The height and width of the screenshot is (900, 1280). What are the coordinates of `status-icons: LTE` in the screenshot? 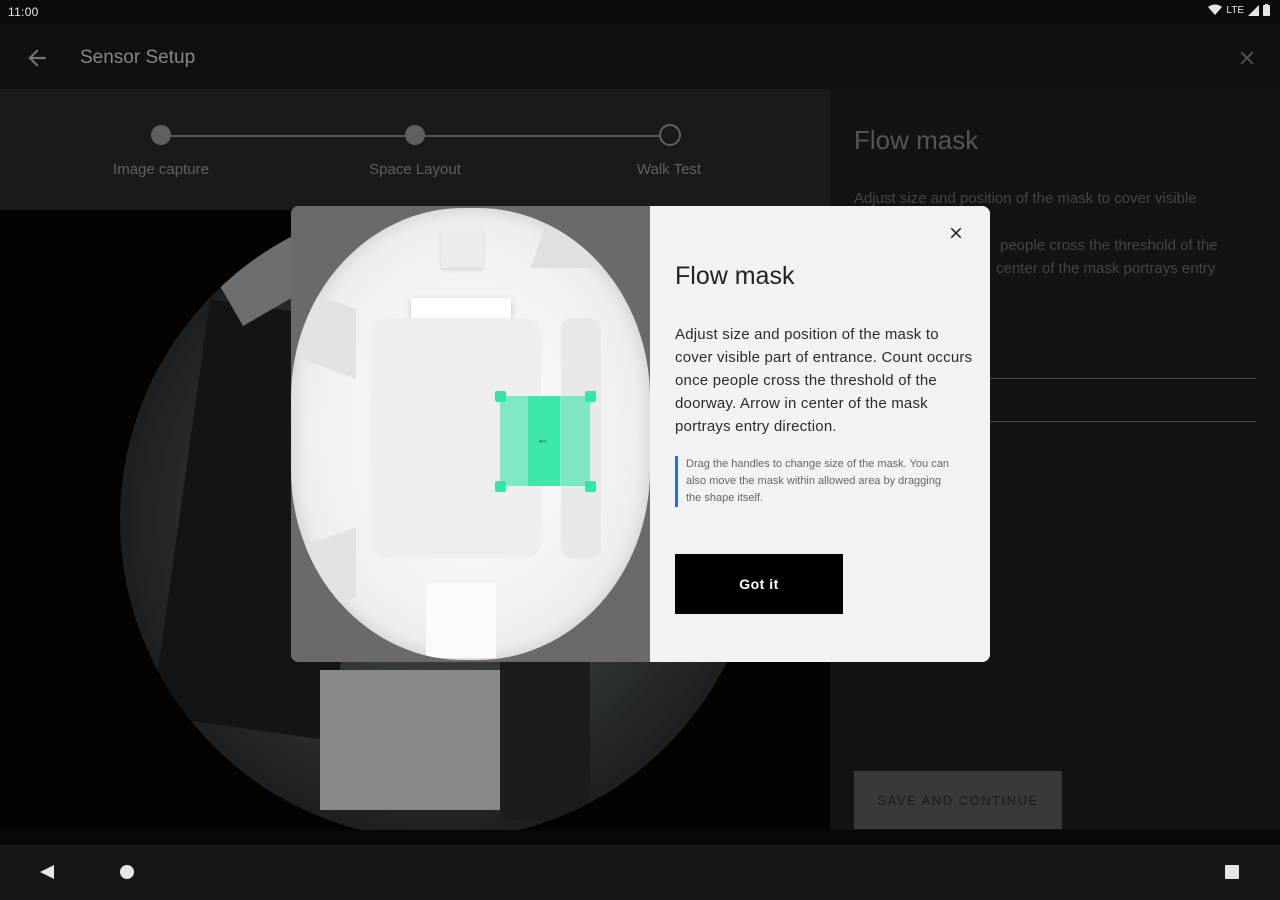 It's located at (1239, 10).